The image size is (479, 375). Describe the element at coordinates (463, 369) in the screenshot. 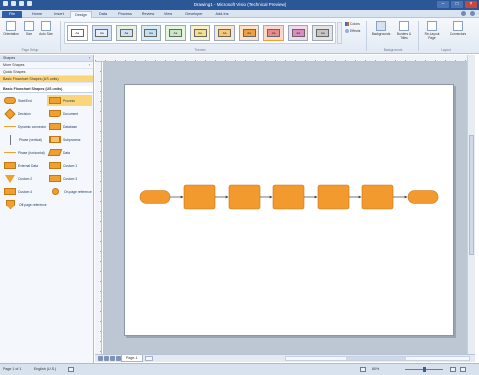

I see `pan-zoom-icon` at that location.